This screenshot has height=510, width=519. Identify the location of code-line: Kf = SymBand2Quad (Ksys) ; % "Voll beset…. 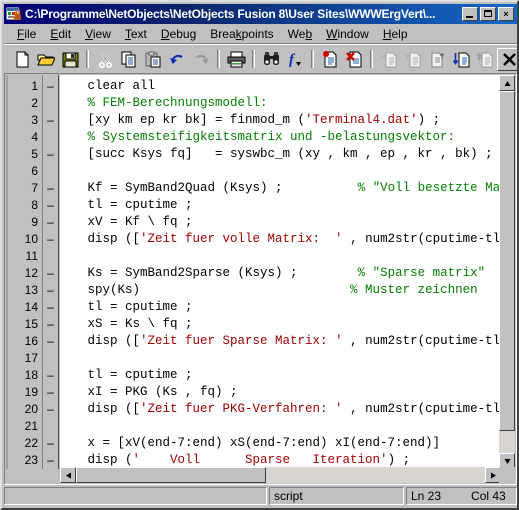
(290, 188).